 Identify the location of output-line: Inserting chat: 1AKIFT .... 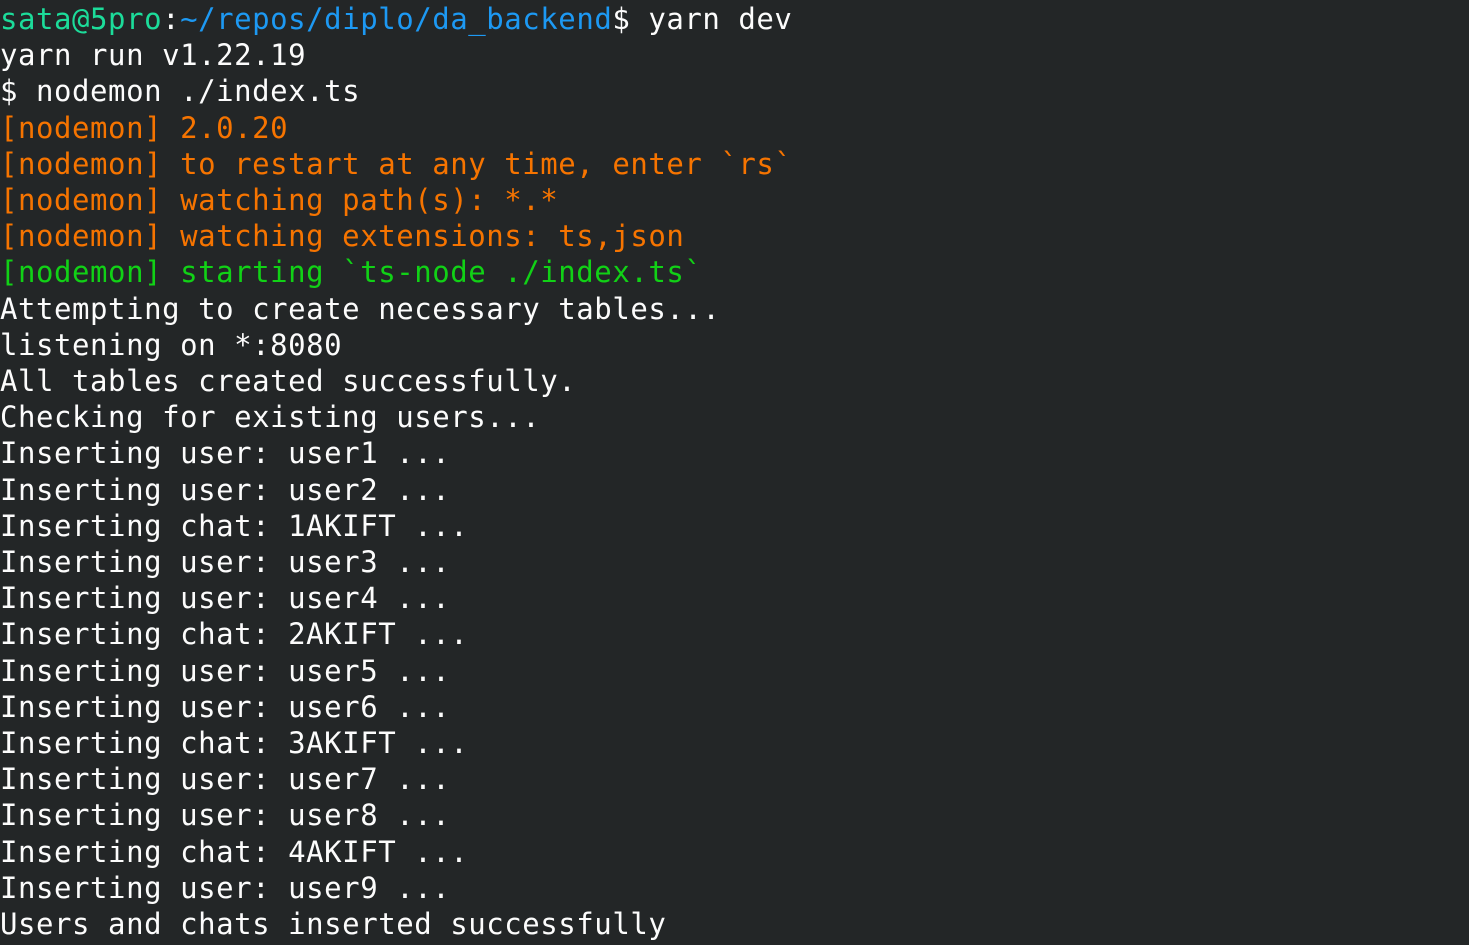
(234, 525).